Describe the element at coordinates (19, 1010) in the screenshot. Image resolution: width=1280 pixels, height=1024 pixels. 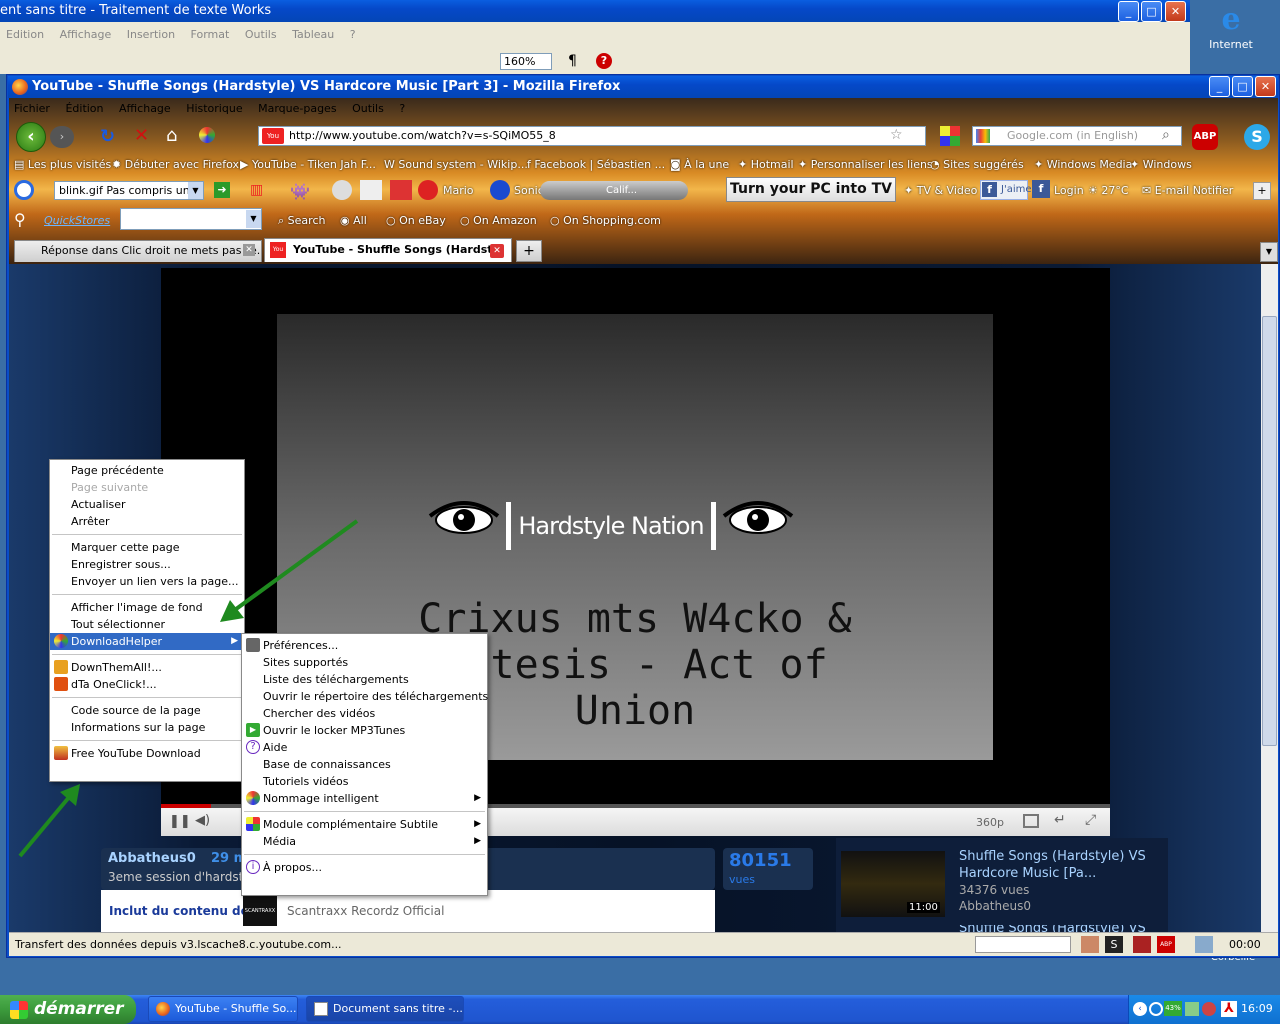
I see `windows-logo-icon` at that location.